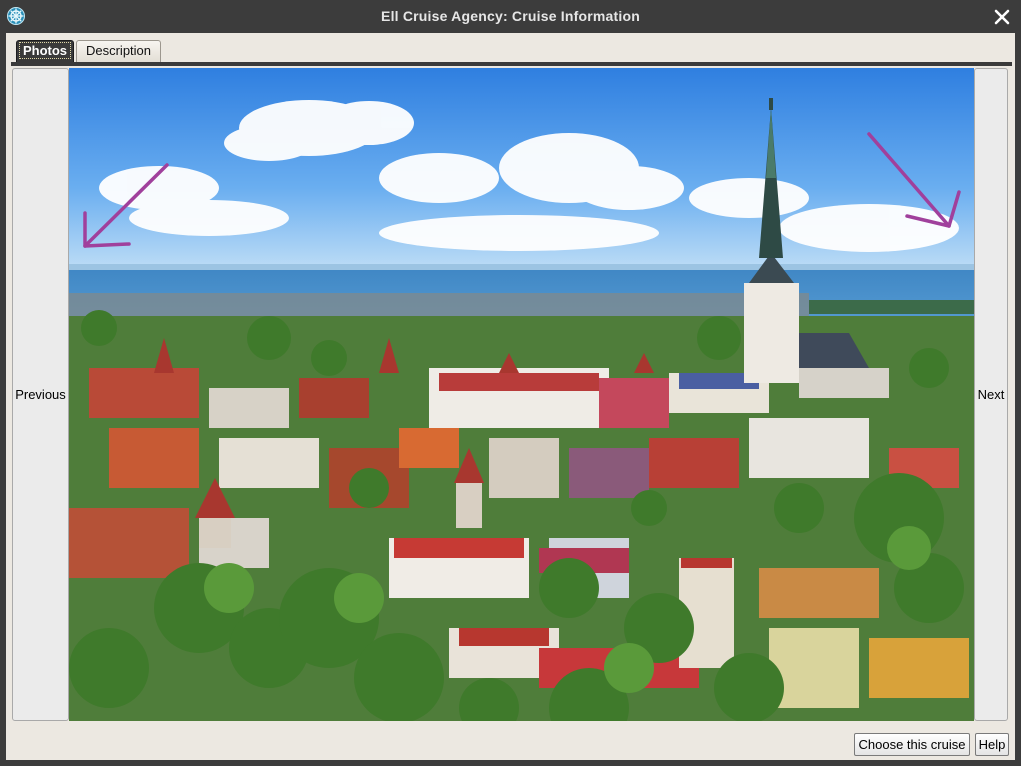 The width and height of the screenshot is (1021, 766). I want to click on window-title: Ell Cruise Agency: Cruise Information, so click(510, 16).